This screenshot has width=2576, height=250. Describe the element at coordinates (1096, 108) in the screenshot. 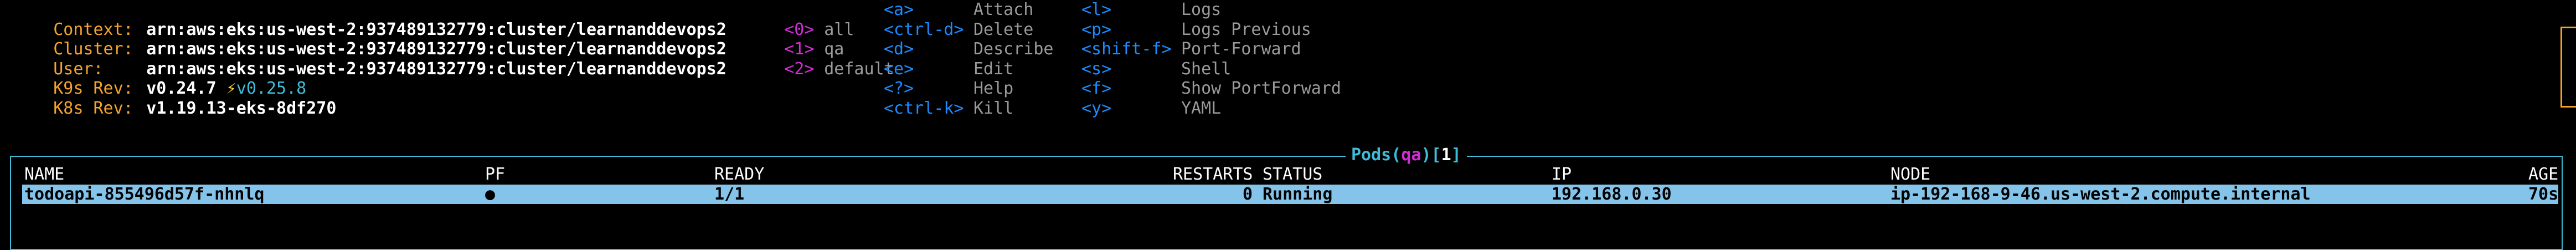

I see `shortcut-key: <y>` at that location.